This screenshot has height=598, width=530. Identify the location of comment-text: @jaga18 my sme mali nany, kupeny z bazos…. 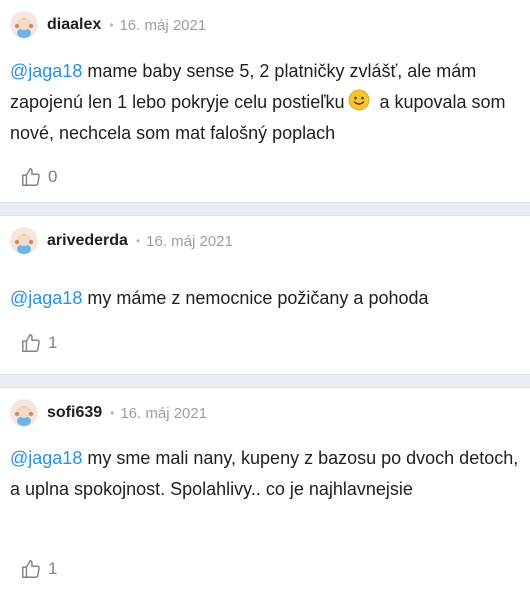
(265, 474).